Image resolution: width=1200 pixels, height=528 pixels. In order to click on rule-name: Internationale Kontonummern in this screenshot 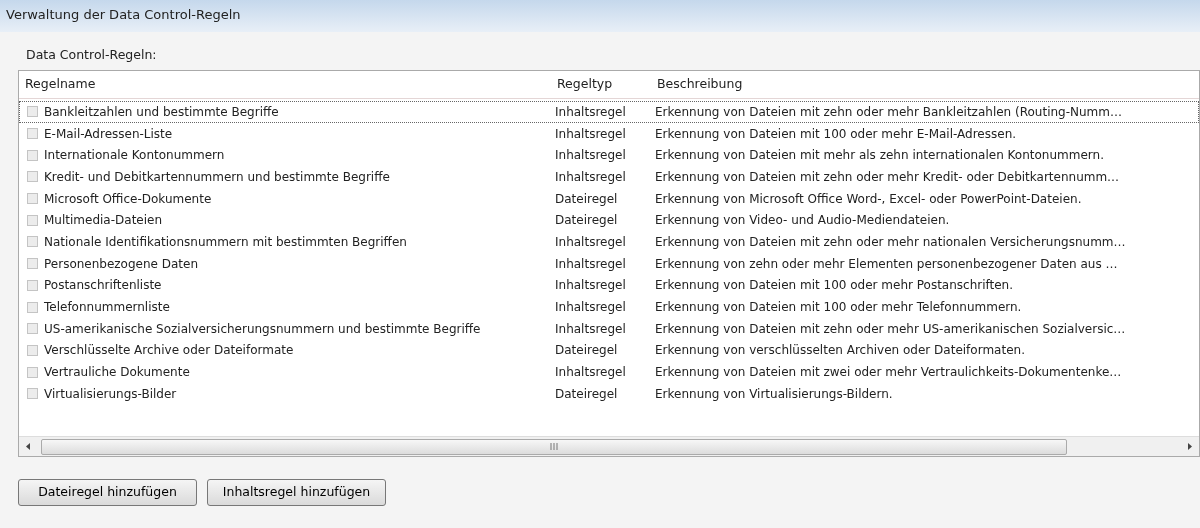, I will do `click(134, 155)`.